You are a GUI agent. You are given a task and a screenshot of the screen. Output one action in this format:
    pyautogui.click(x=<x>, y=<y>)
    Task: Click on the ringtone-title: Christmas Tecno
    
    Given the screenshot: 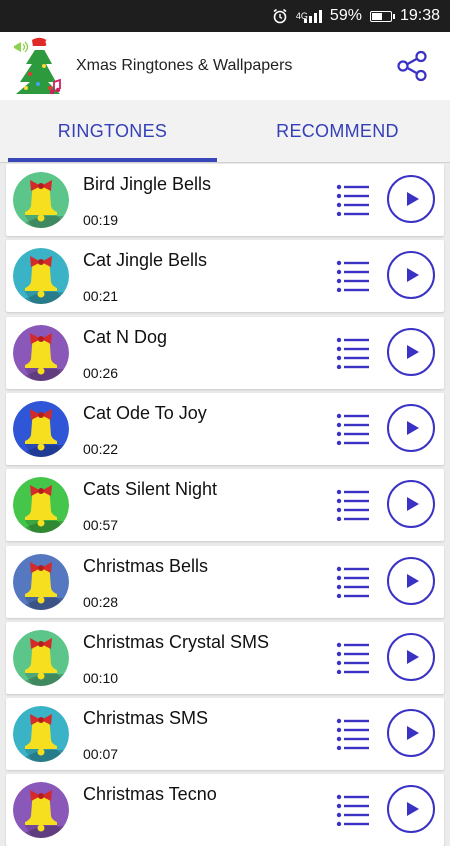 What is the action you would take?
    pyautogui.click(x=150, y=794)
    